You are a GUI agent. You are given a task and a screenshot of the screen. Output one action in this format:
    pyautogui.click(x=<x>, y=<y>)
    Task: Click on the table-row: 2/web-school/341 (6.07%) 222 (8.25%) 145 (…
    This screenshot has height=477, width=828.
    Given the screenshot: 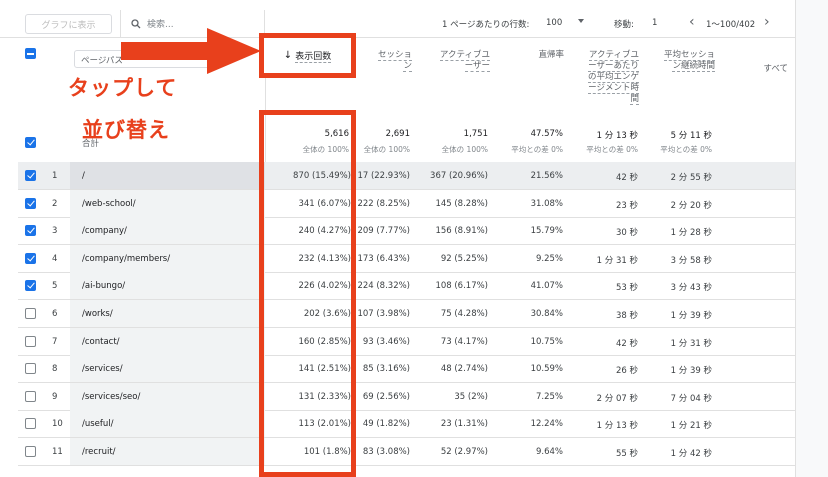 What is the action you would take?
    pyautogui.click(x=406, y=203)
    